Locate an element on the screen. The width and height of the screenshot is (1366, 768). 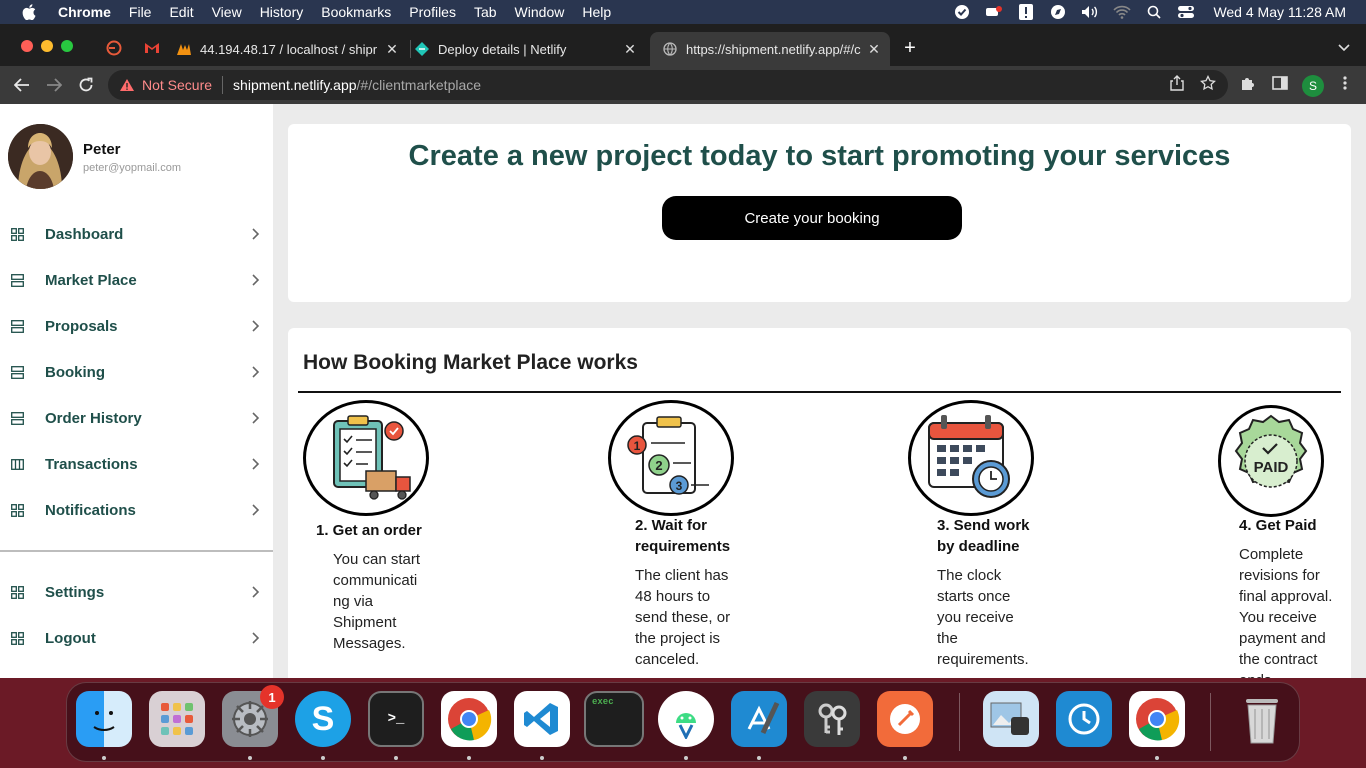
profile-avatar: S is located at coordinates (1313, 86).